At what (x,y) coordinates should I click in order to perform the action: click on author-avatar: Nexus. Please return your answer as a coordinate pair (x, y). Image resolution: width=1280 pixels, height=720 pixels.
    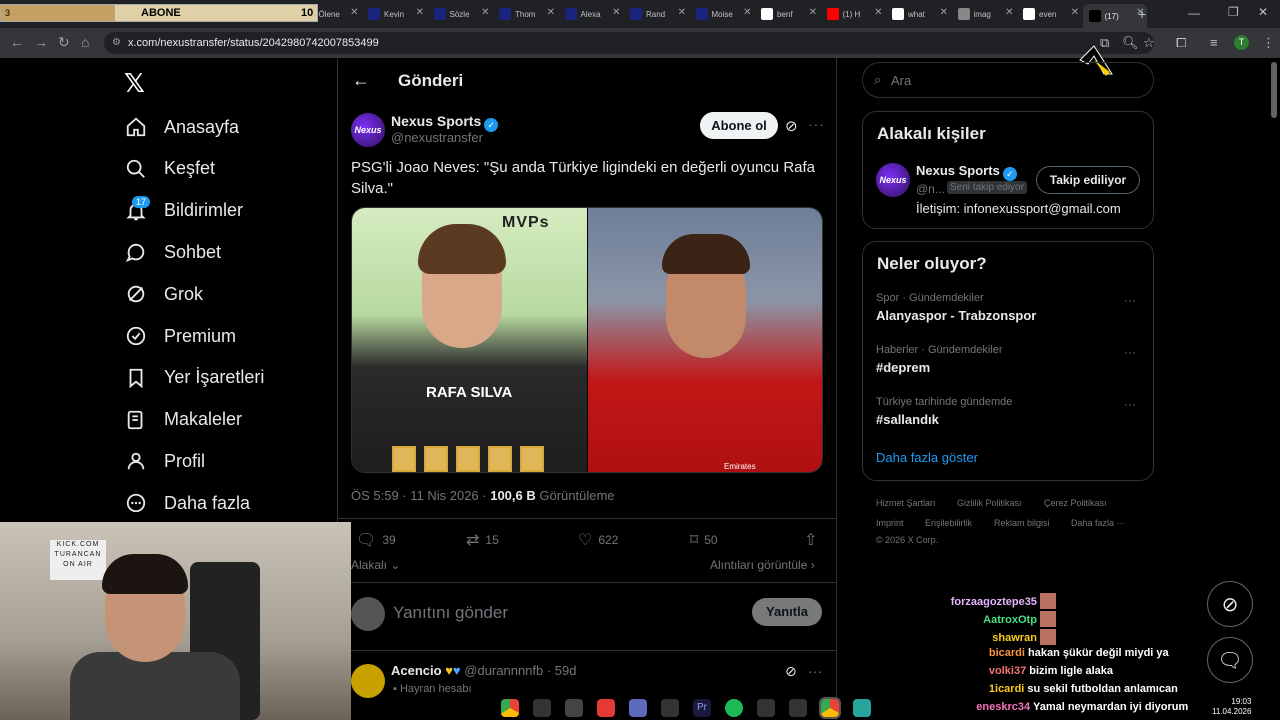
    Looking at the image, I should click on (368, 130).